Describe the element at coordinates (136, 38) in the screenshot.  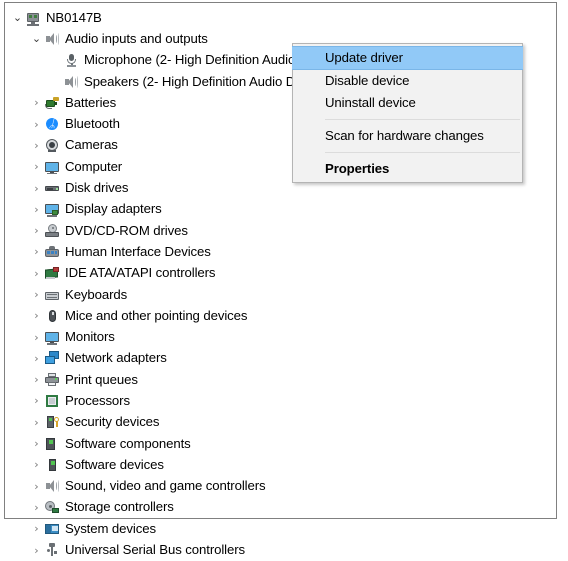
I see `tree-item-label: Audio inputs and outputs` at that location.